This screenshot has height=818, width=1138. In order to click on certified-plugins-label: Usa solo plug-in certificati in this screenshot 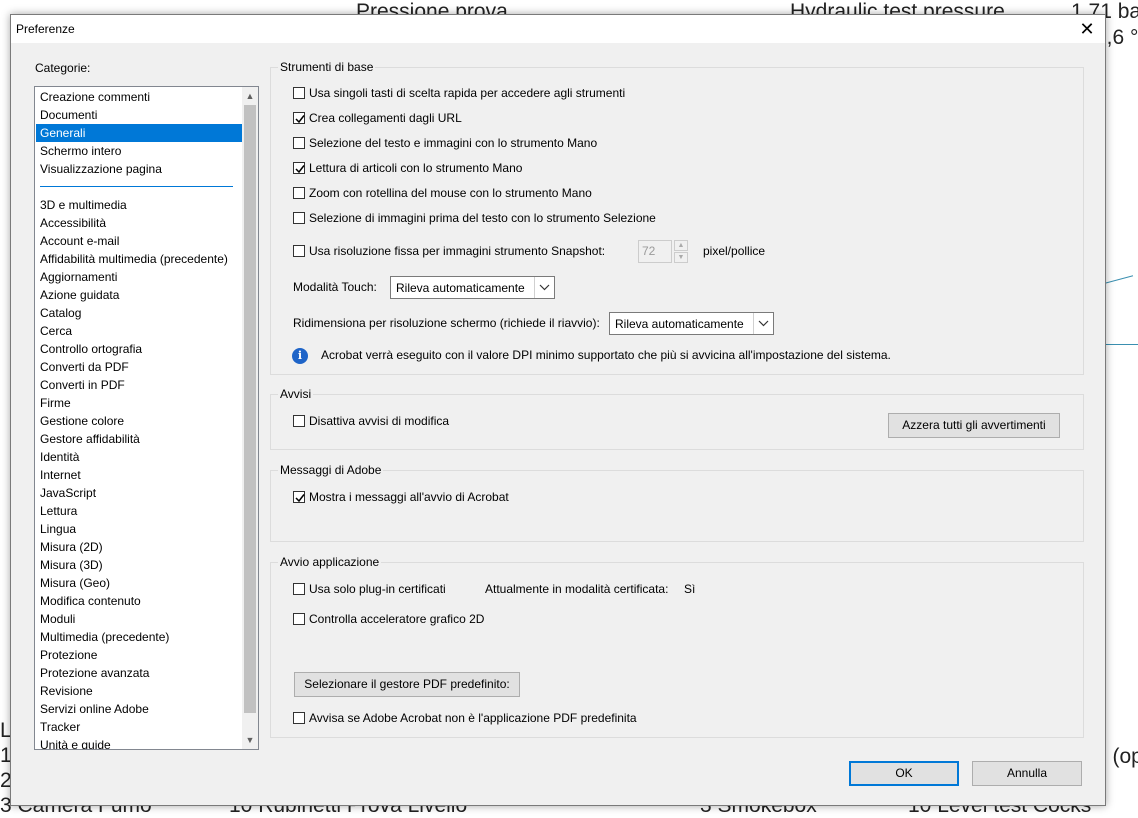, I will do `click(377, 589)`.